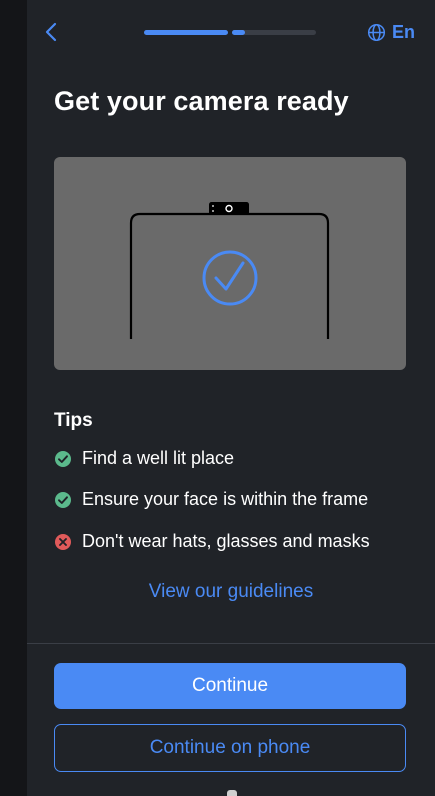  I want to click on footer-divider, so click(231, 643).